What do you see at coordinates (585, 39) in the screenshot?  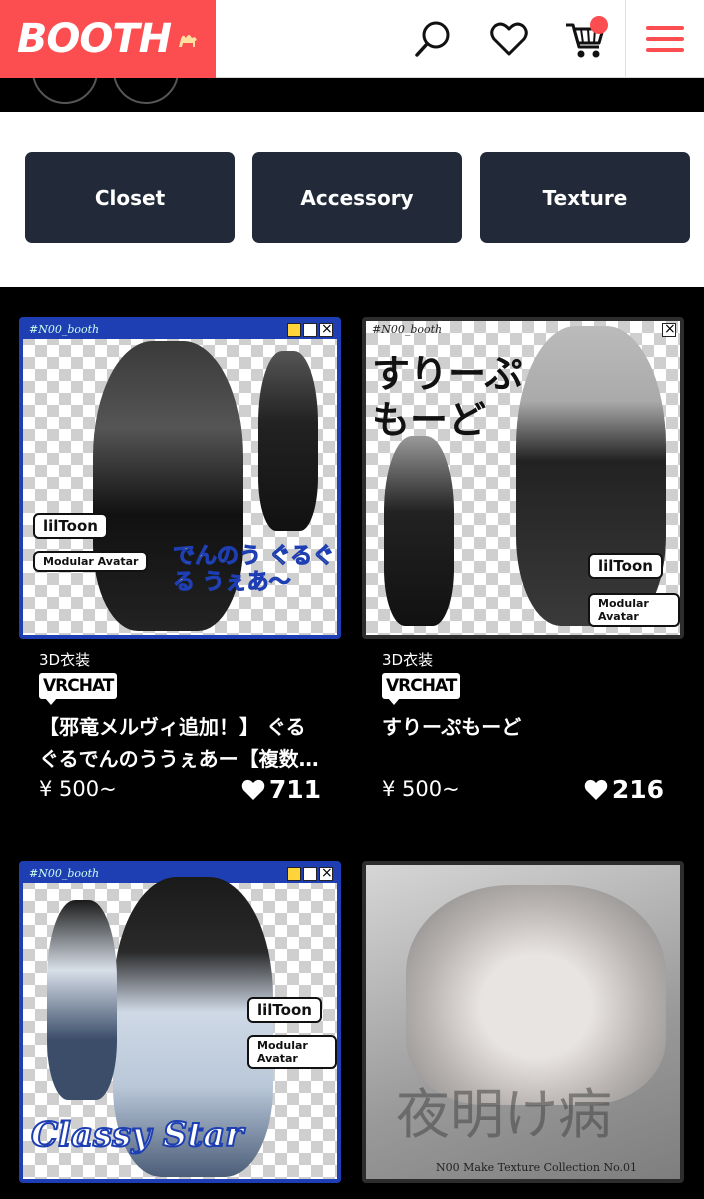 I see `cart-icon` at bounding box center [585, 39].